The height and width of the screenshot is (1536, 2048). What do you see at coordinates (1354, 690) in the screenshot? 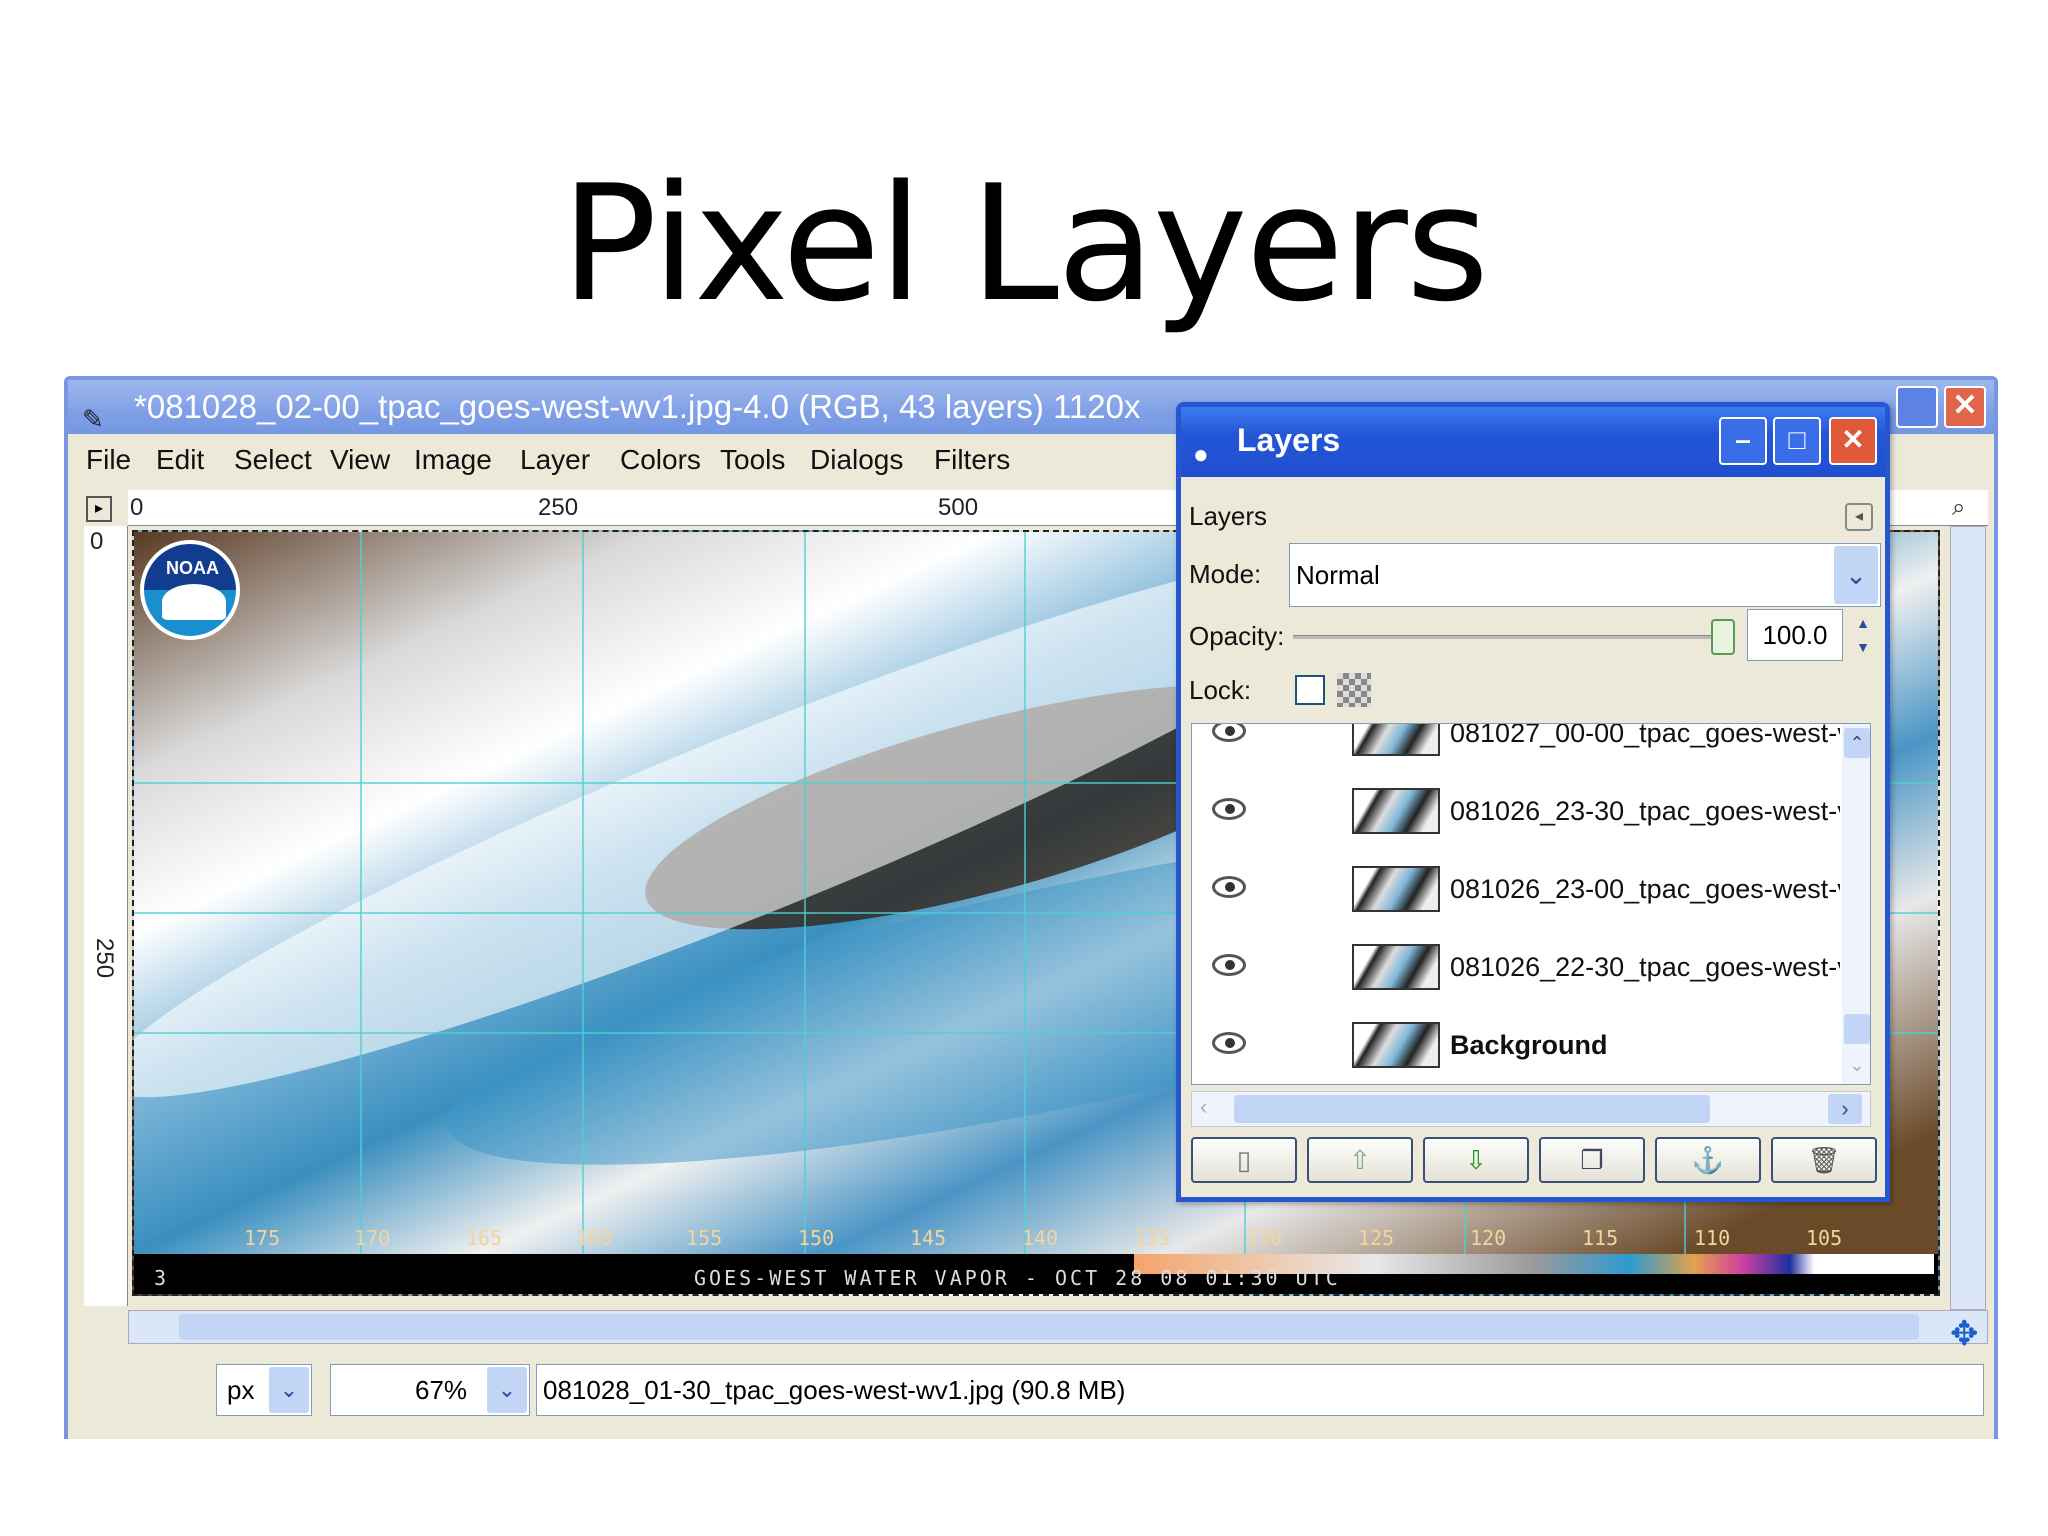
I see `lock-alpha-icon` at bounding box center [1354, 690].